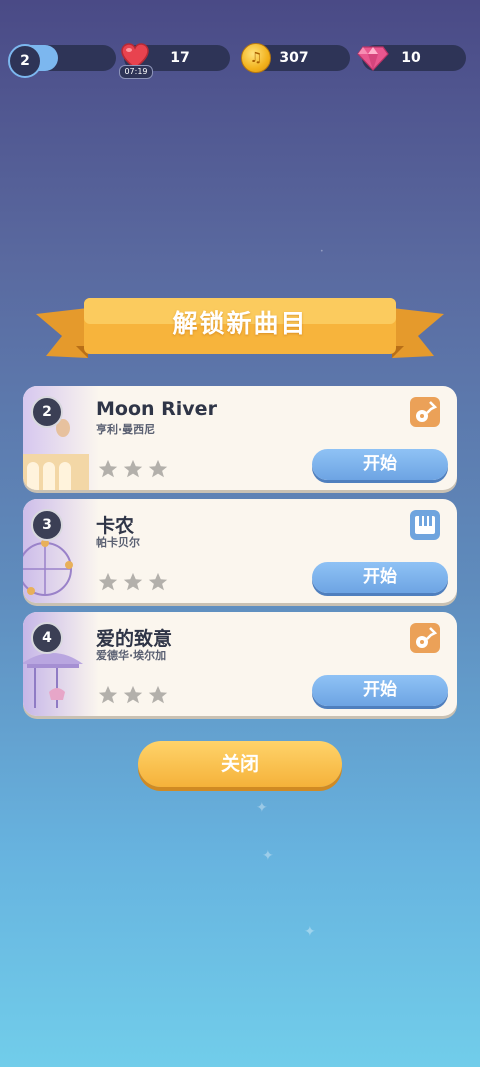 This screenshot has width=480, height=1067. I want to click on piano-icon, so click(425, 525).